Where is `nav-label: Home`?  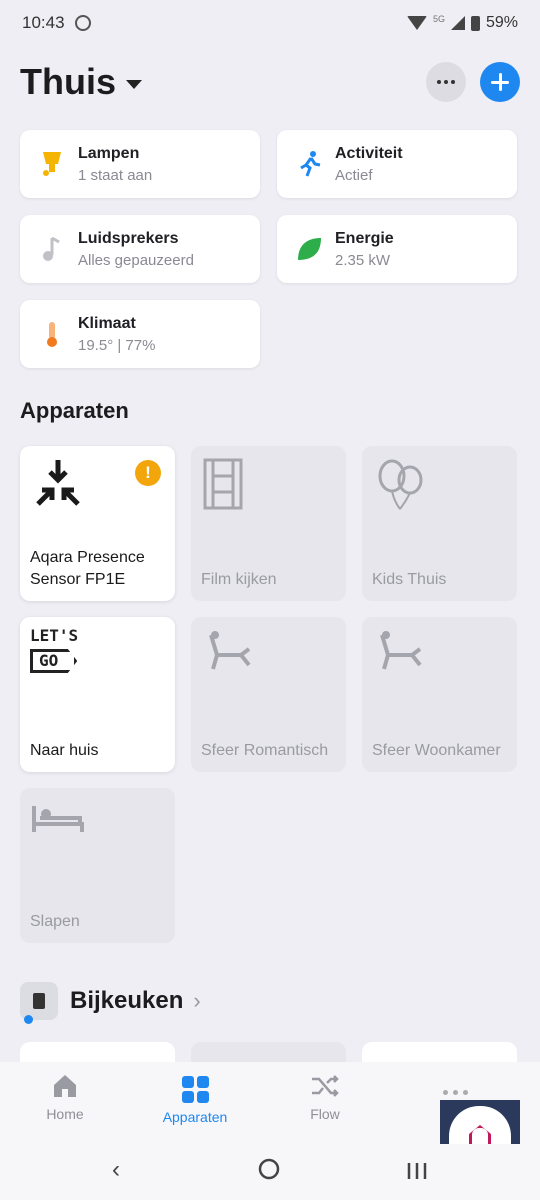 nav-label: Home is located at coordinates (65, 1114).